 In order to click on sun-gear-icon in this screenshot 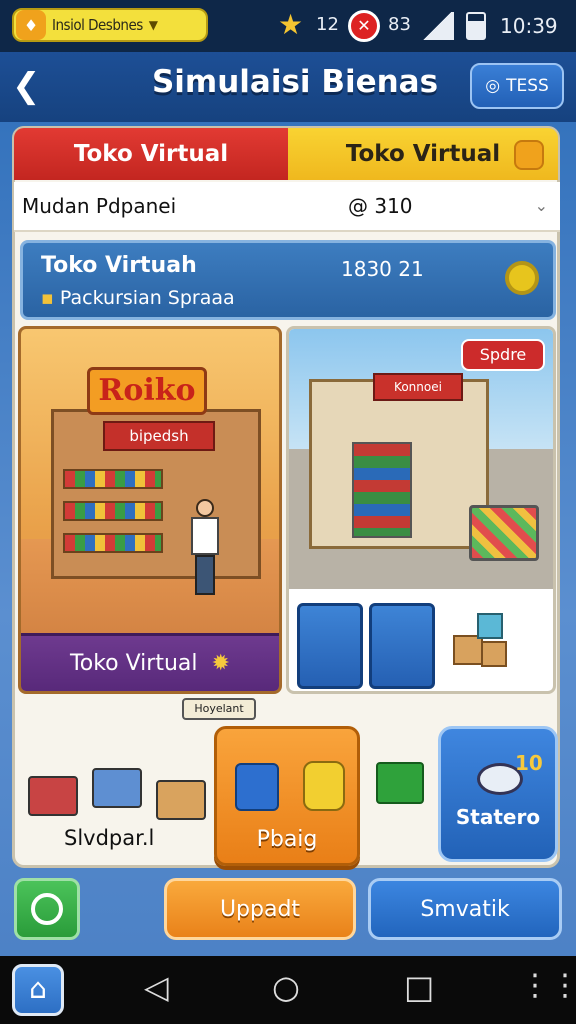, I will do `click(522, 278)`.